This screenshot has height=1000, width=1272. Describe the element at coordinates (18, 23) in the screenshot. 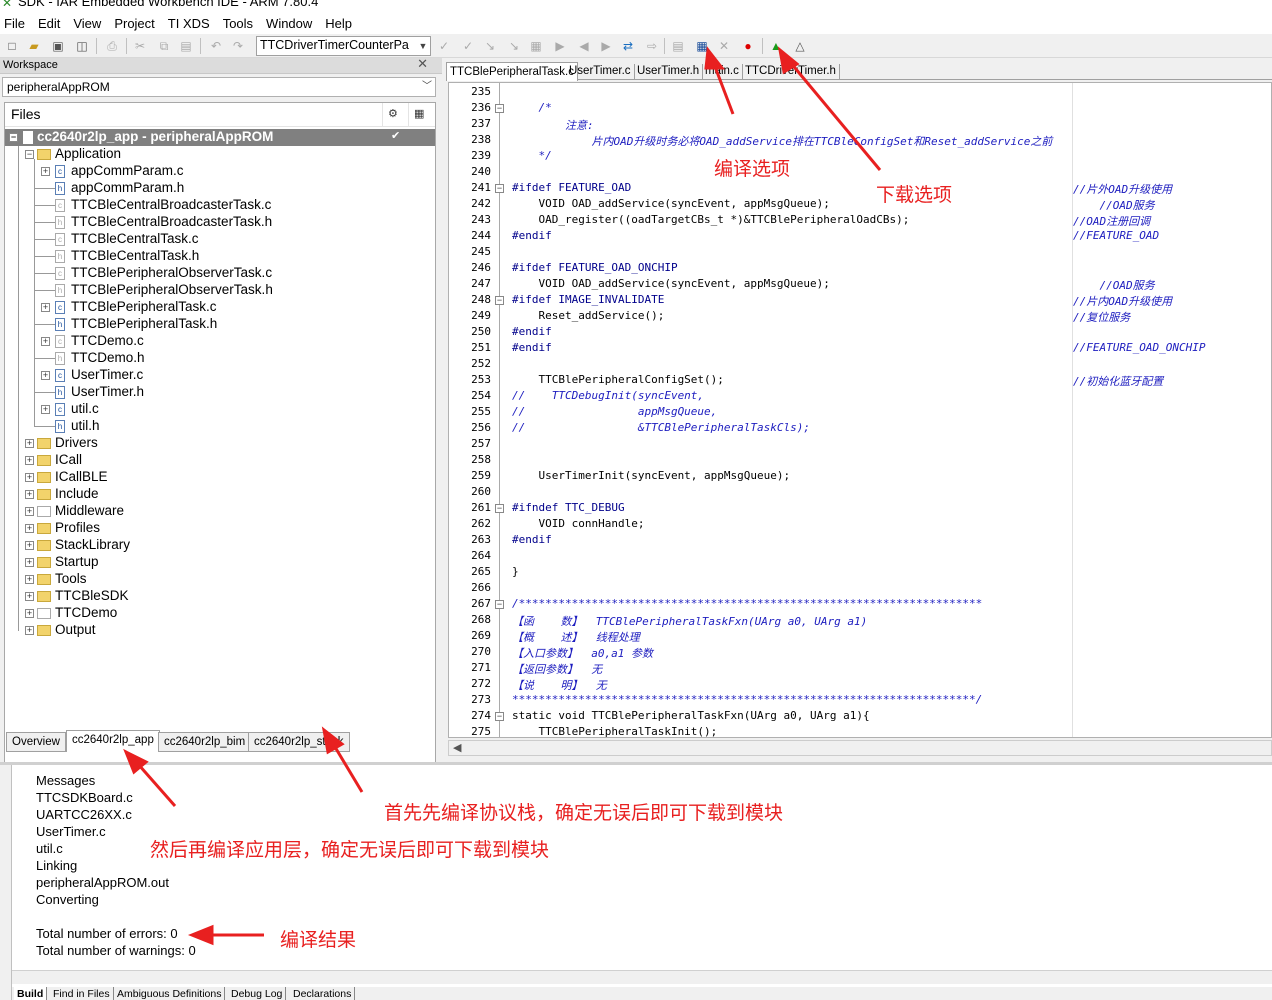

I see `menu-file: File` at that location.